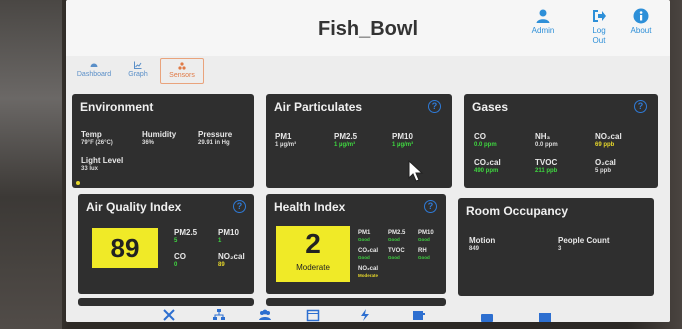 The image size is (682, 329). What do you see at coordinates (603, 171) in the screenshot?
I see `o2-value: 5 ppb` at bounding box center [603, 171].